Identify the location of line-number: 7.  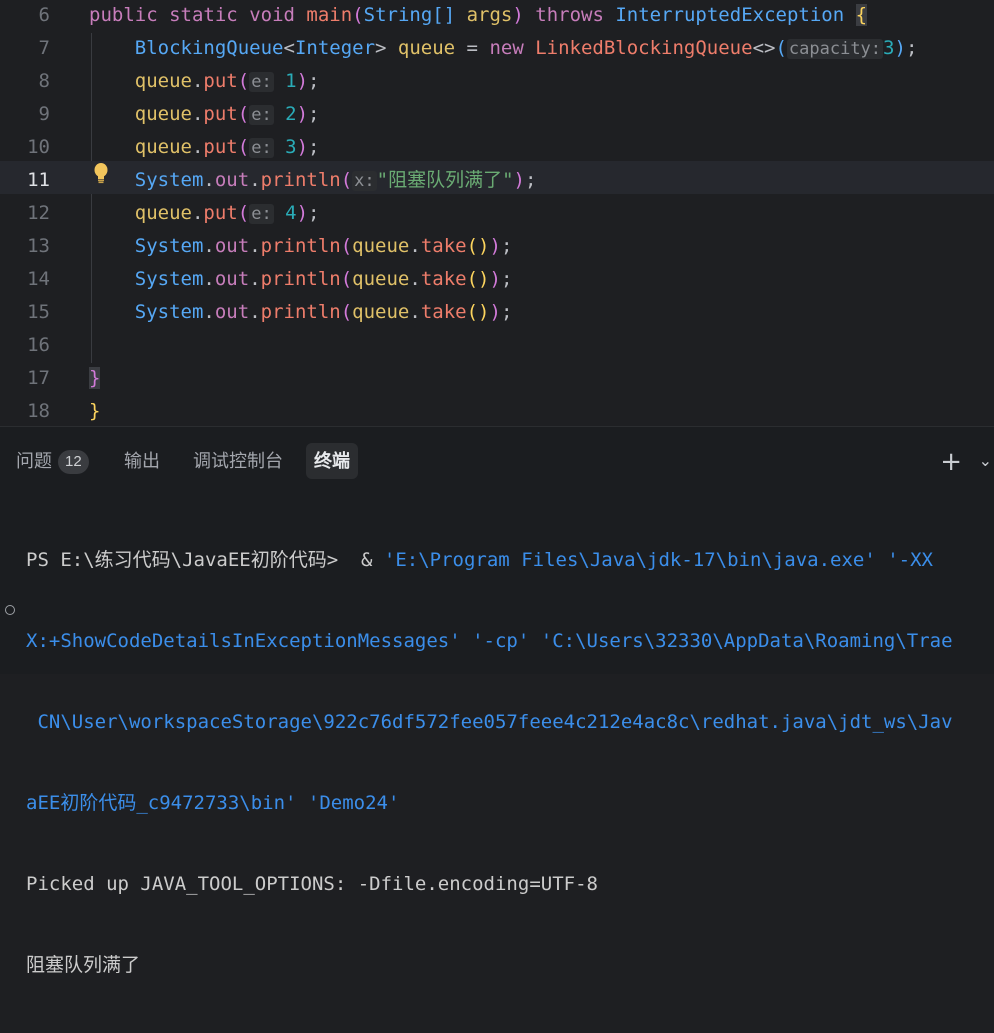
(44, 48).